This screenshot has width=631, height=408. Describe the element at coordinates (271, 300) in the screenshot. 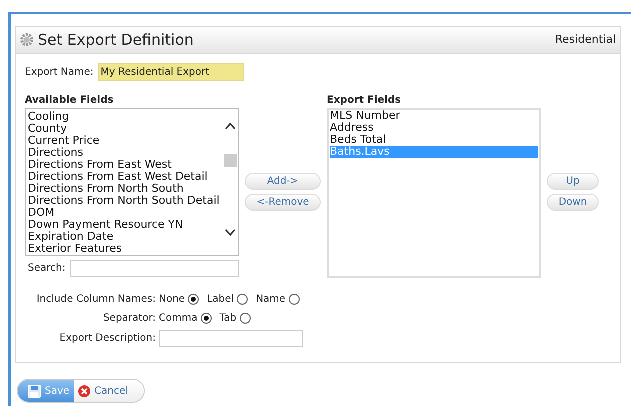

I see `option-label: Name` at that location.